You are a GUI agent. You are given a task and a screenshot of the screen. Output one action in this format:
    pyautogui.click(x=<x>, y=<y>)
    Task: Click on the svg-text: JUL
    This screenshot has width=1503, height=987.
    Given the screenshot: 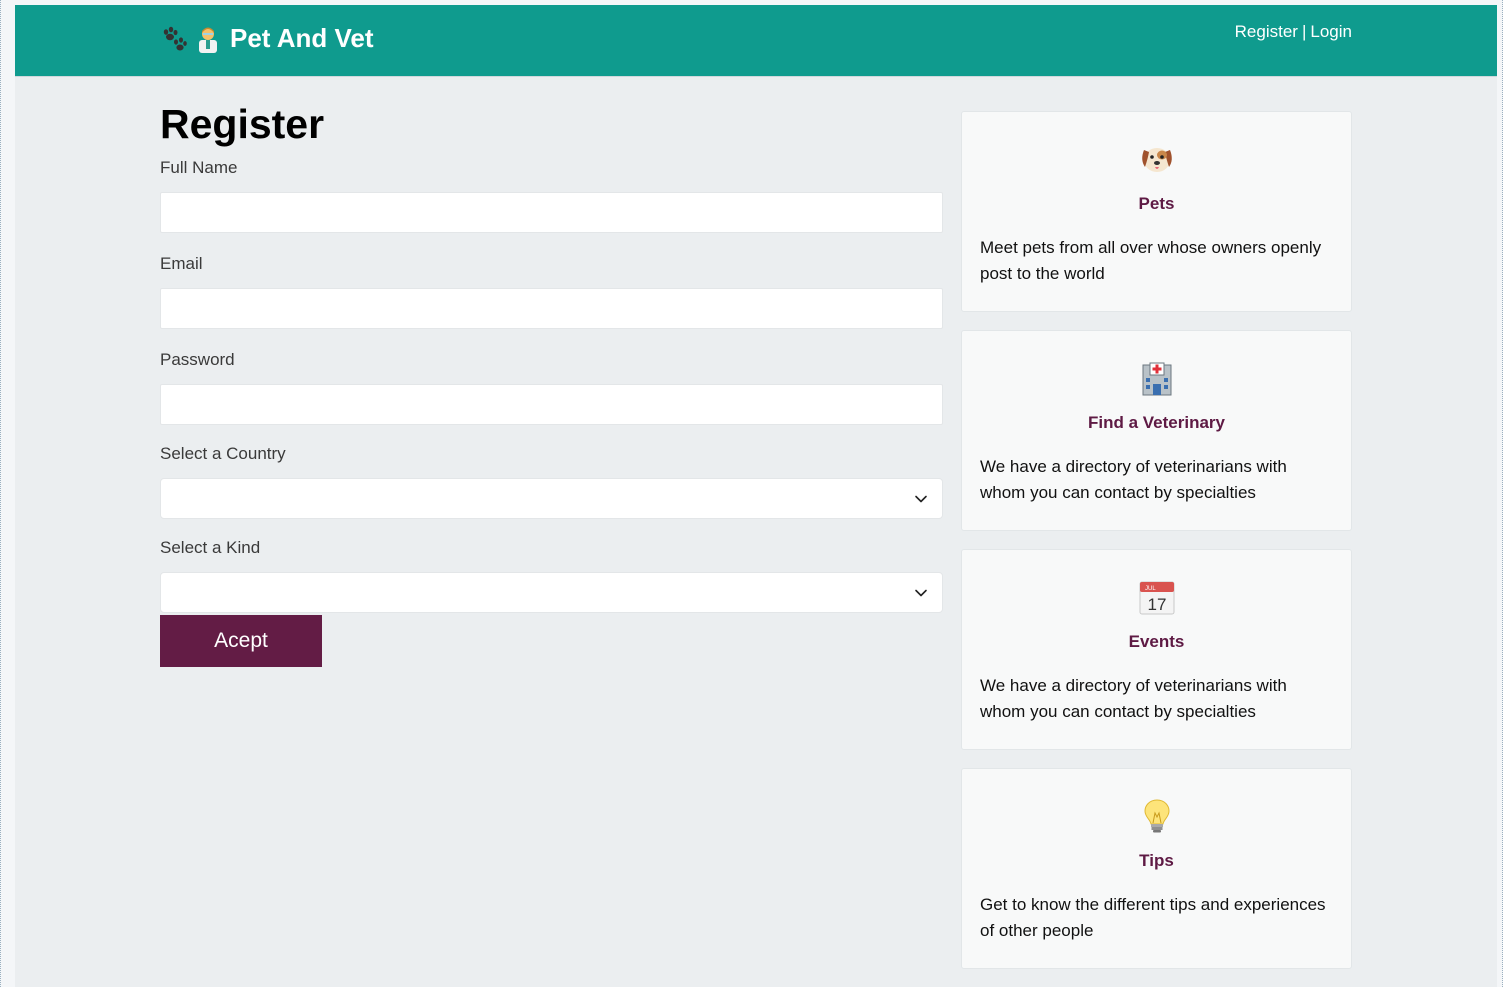 What is the action you would take?
    pyautogui.click(x=1150, y=589)
    